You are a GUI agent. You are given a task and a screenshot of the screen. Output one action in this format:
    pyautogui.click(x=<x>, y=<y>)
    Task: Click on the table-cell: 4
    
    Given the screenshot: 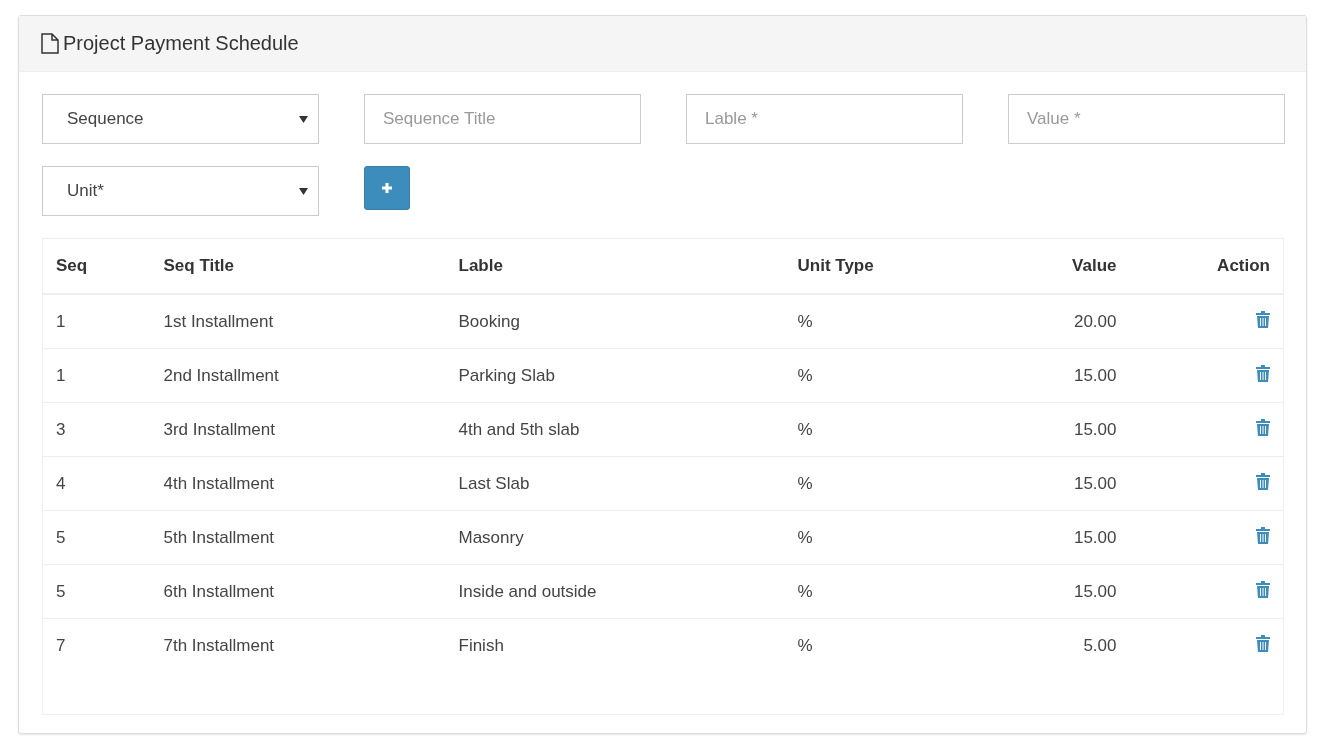 What is the action you would take?
    pyautogui.click(x=96, y=483)
    